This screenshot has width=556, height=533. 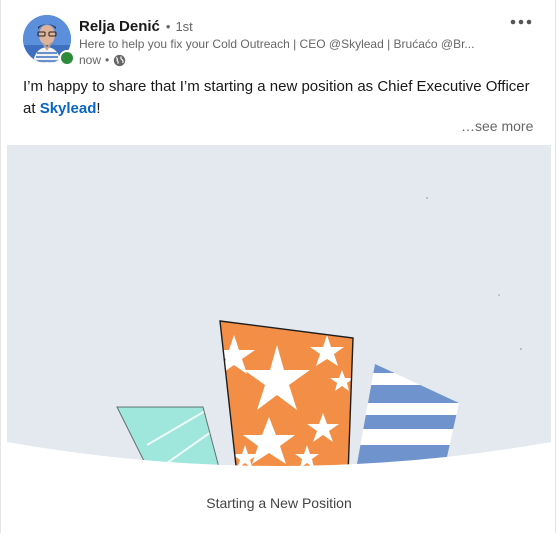 What do you see at coordinates (67, 58) in the screenshot?
I see `online-status-indicator` at bounding box center [67, 58].